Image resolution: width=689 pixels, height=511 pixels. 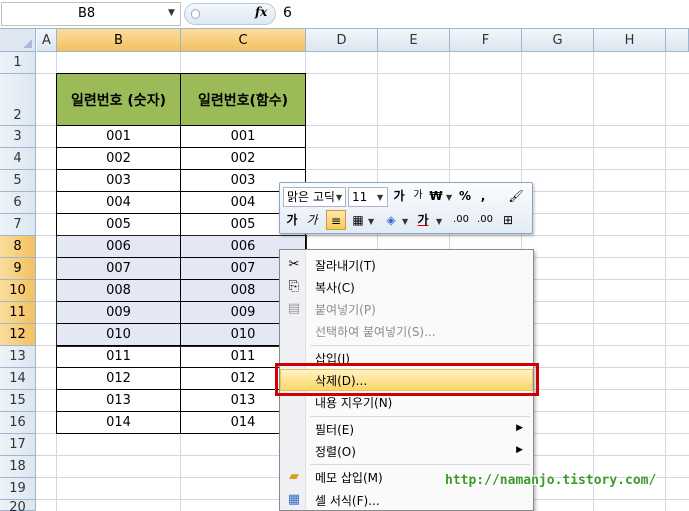 I want to click on menu-item-label: 메모 삽입(M), so click(x=349, y=478).